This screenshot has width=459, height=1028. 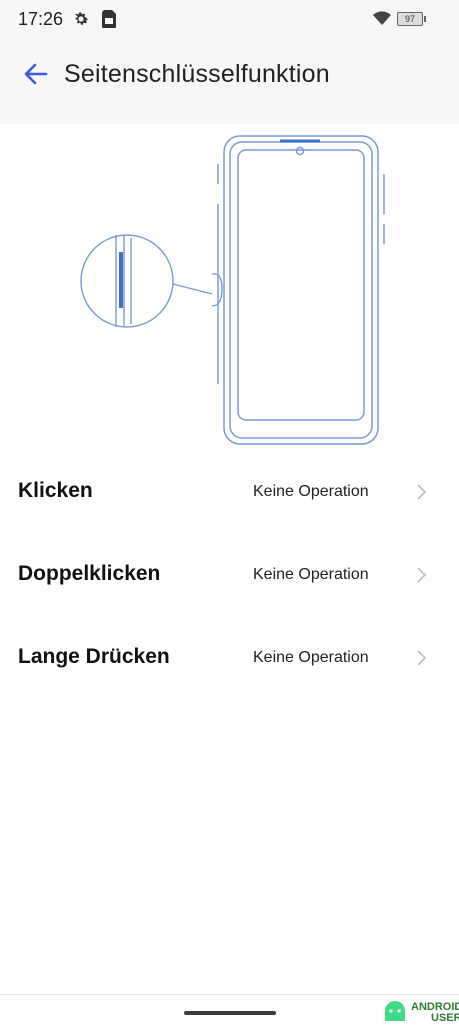 What do you see at coordinates (81, 21) in the screenshot?
I see `settings-gear-icon` at bounding box center [81, 21].